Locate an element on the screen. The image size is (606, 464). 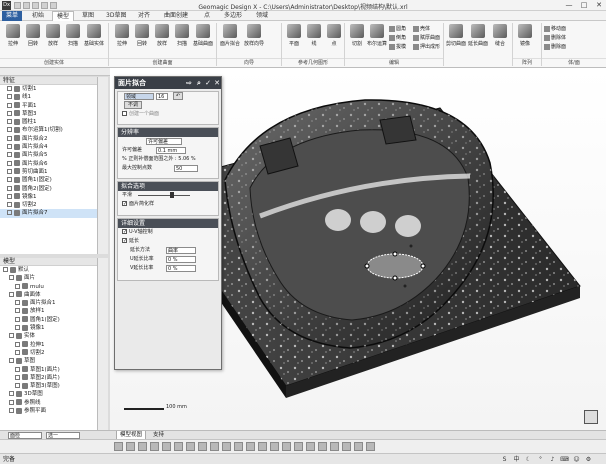
model-tree-row: 草图3(草图) is located at coordinates (48, 386).